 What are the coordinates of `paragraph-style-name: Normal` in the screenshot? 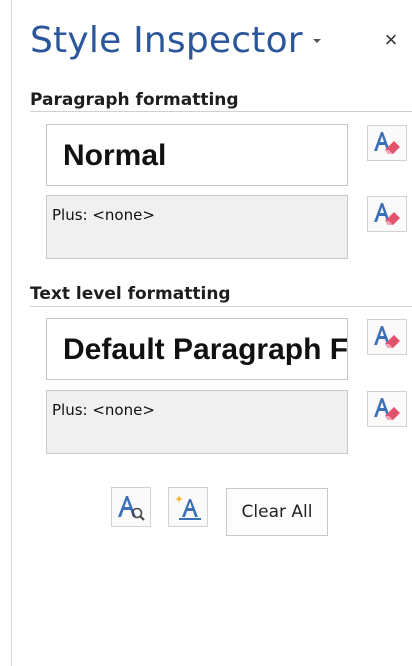 It's located at (115, 155).